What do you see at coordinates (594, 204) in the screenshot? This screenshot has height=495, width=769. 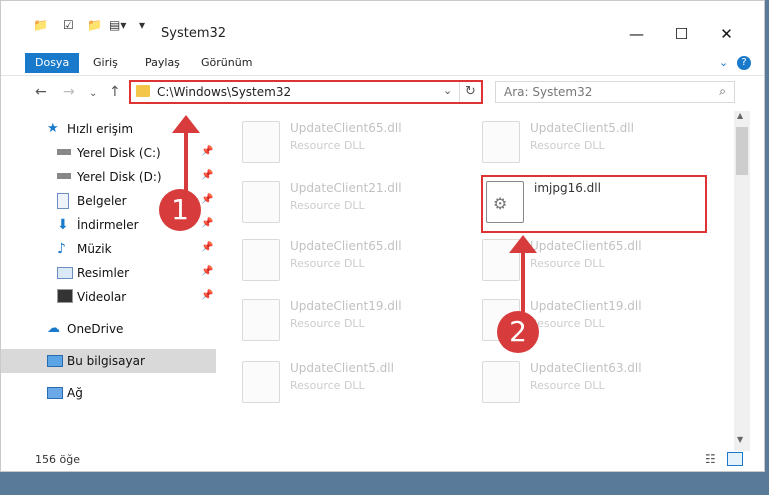 I see `highlight-box` at bounding box center [594, 204].